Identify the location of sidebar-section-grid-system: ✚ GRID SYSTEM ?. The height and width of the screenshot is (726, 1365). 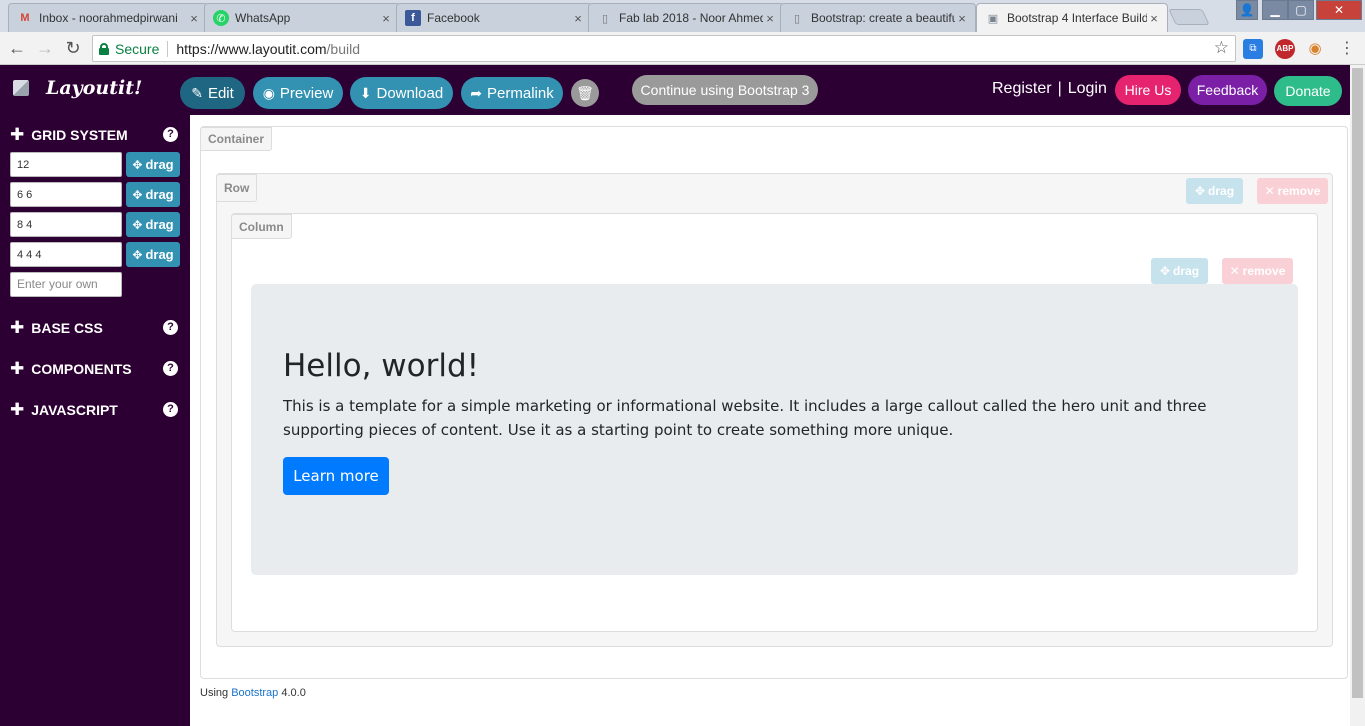
(94, 135).